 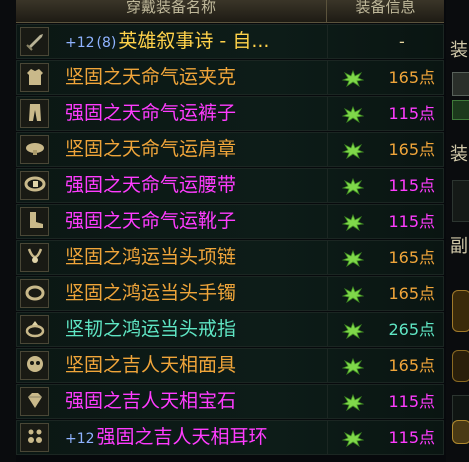 I want to click on mask-icon, so click(x=35, y=366).